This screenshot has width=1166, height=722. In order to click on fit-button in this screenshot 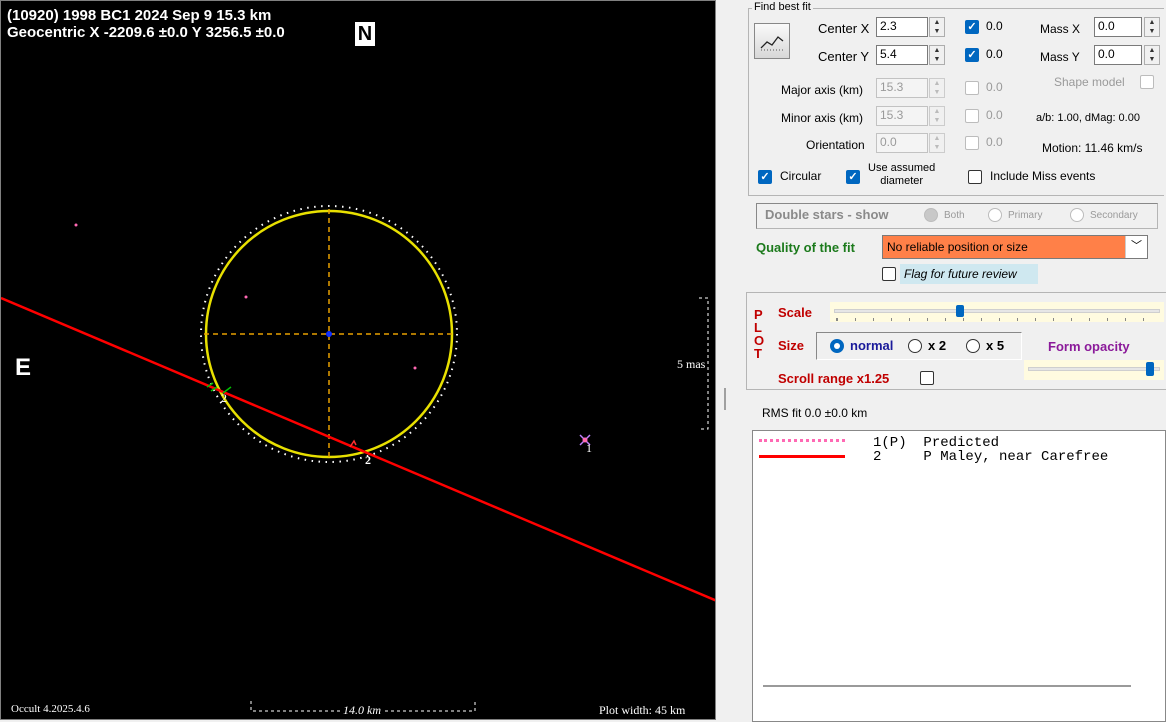, I will do `click(772, 41)`.